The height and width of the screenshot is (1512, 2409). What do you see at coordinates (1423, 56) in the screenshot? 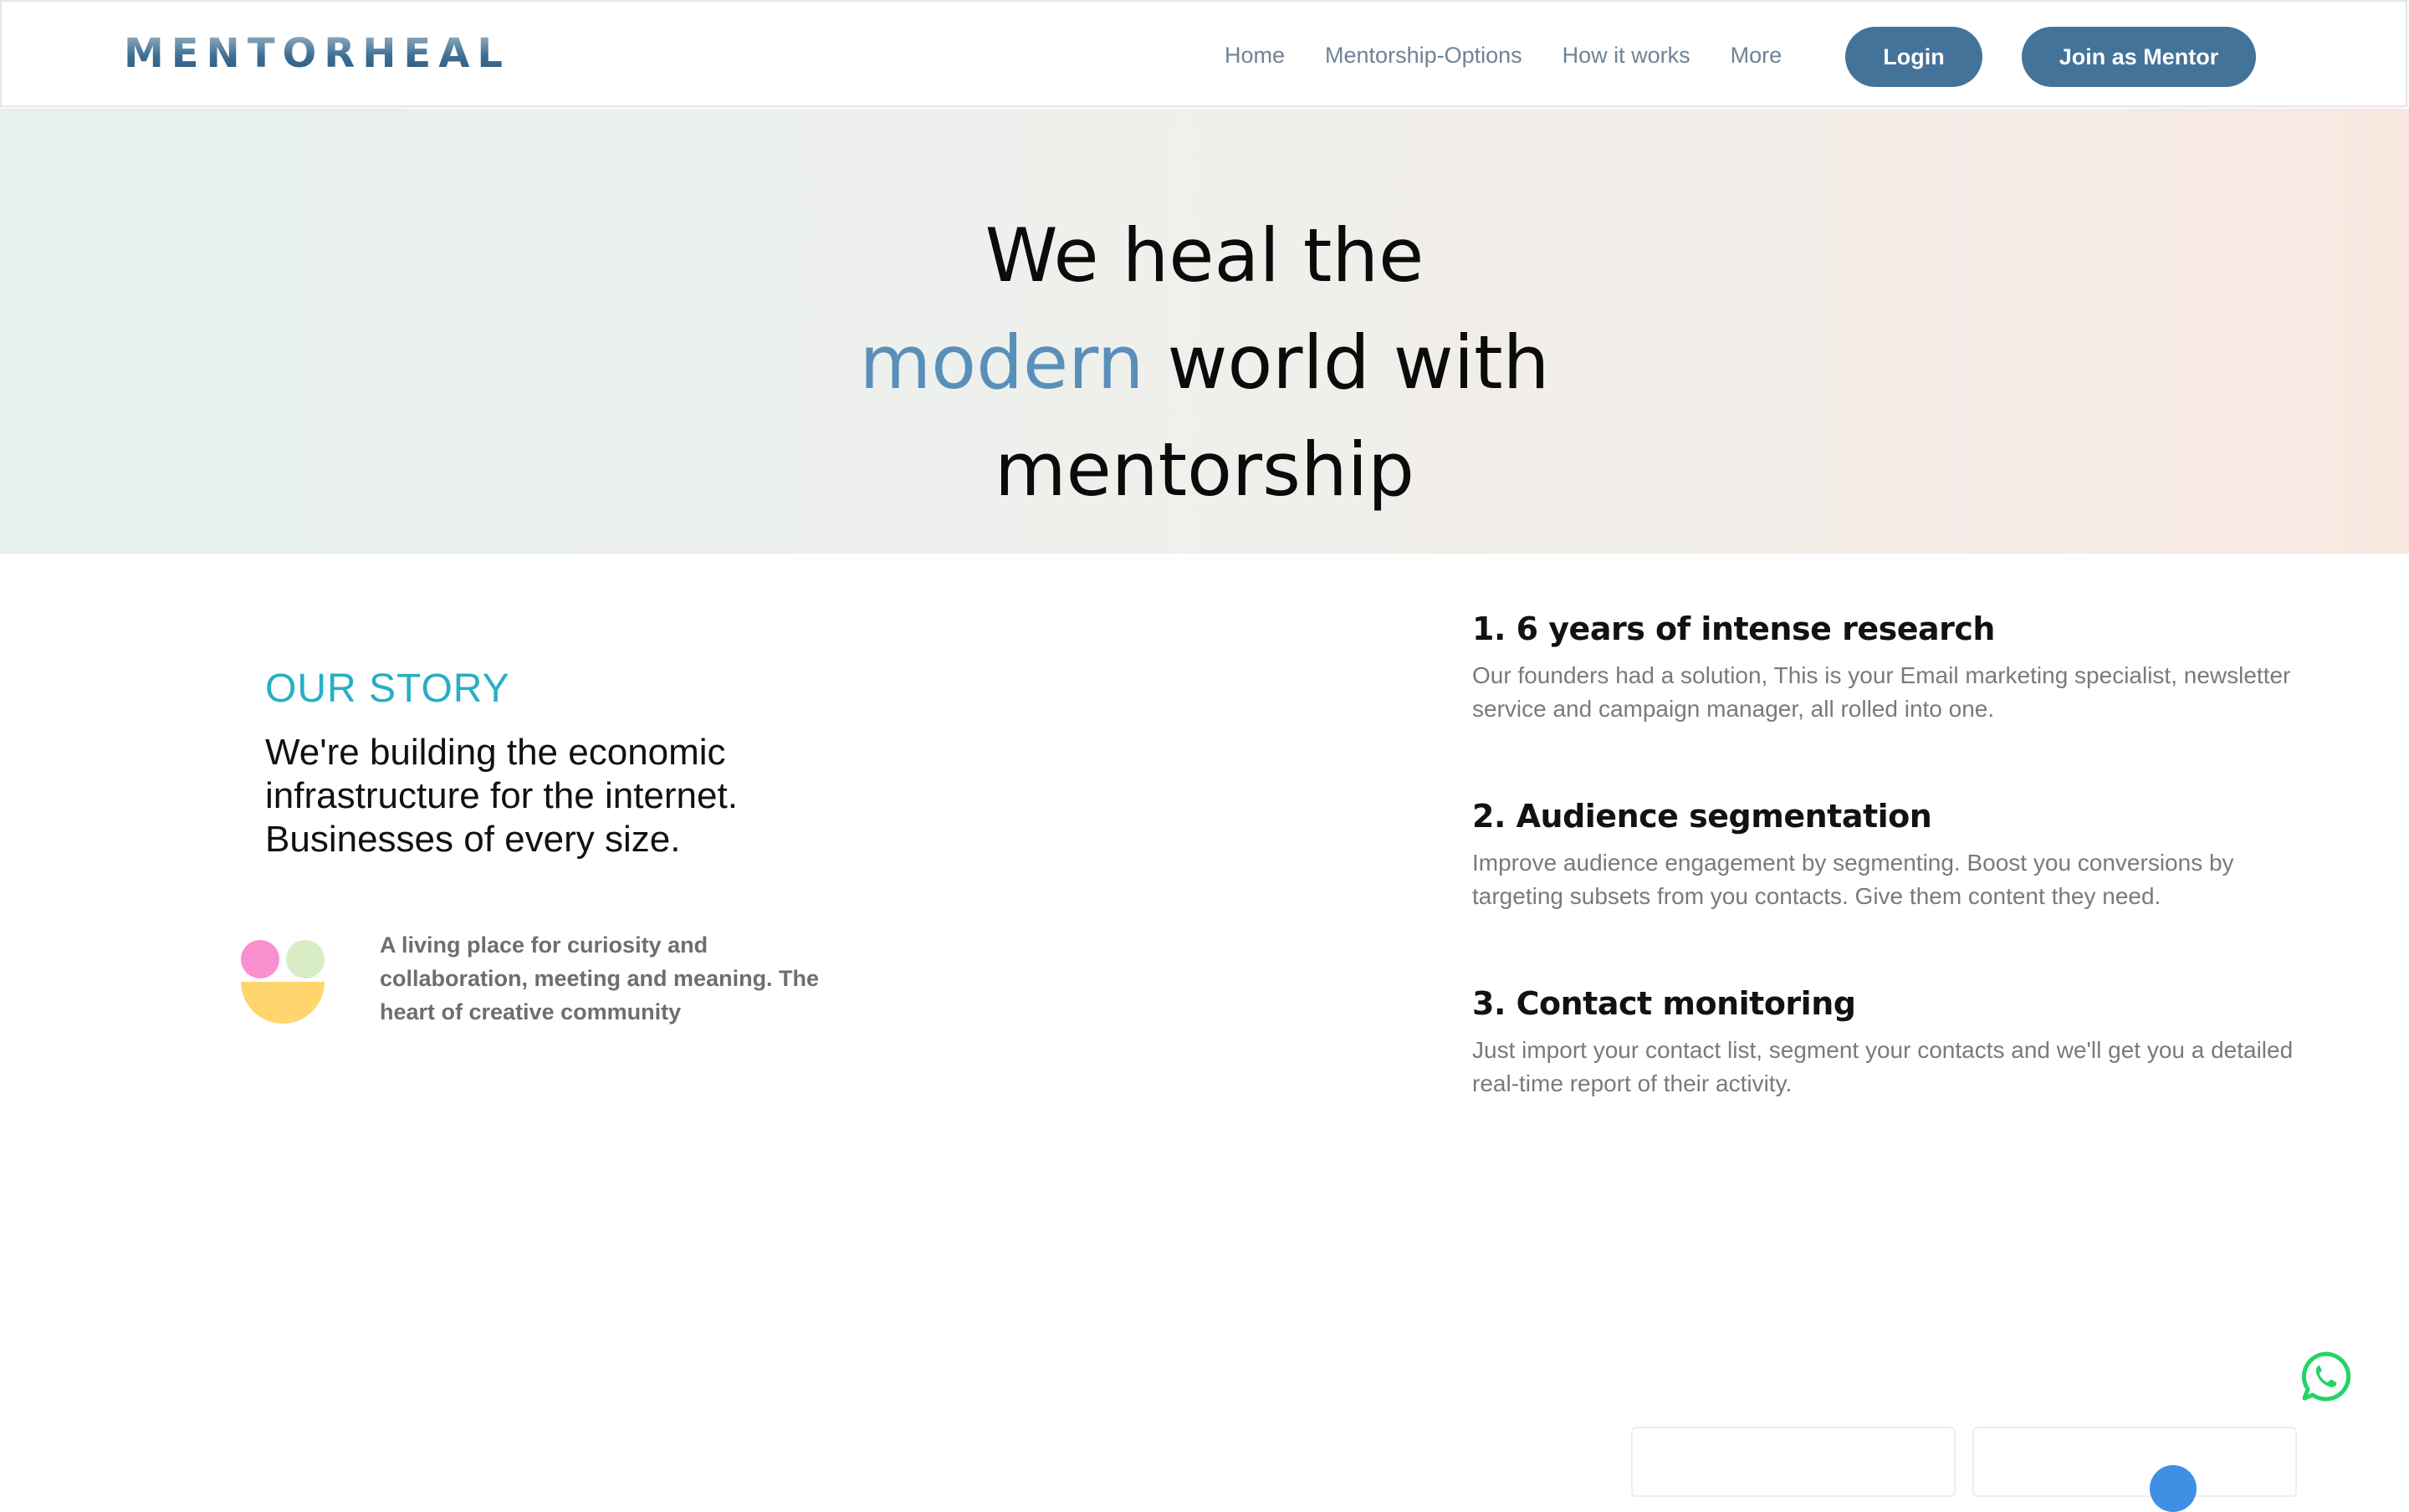
I see `nav-link-mentorship-options: Mentorship-Options` at bounding box center [1423, 56].